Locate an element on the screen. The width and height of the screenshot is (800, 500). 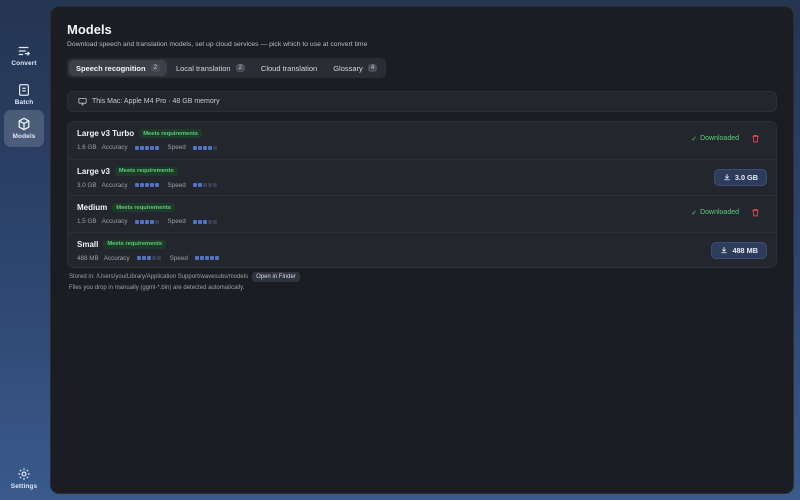
model-size: 3.0 GB is located at coordinates (87, 185).